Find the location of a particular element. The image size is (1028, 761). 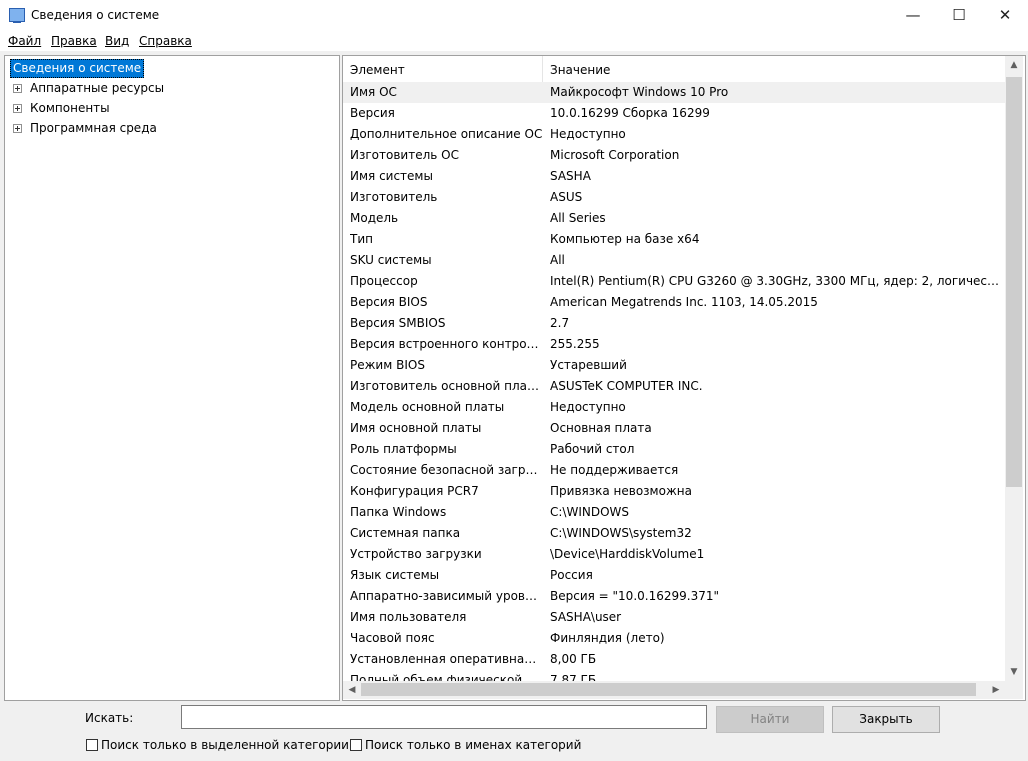

table-row: Тип Компьютер на базе x64 is located at coordinates (674, 239).